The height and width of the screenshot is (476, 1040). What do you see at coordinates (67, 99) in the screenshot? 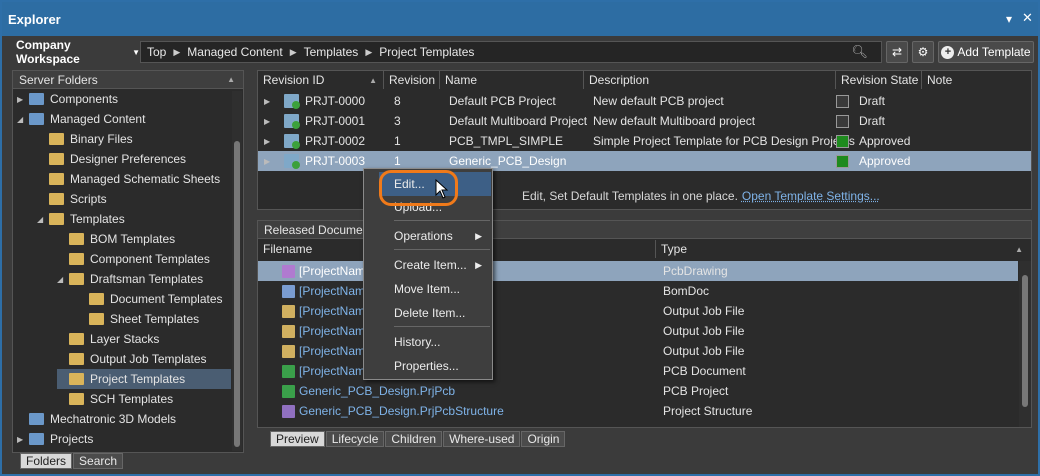
I see `tree-item: ▶ Components` at bounding box center [67, 99].